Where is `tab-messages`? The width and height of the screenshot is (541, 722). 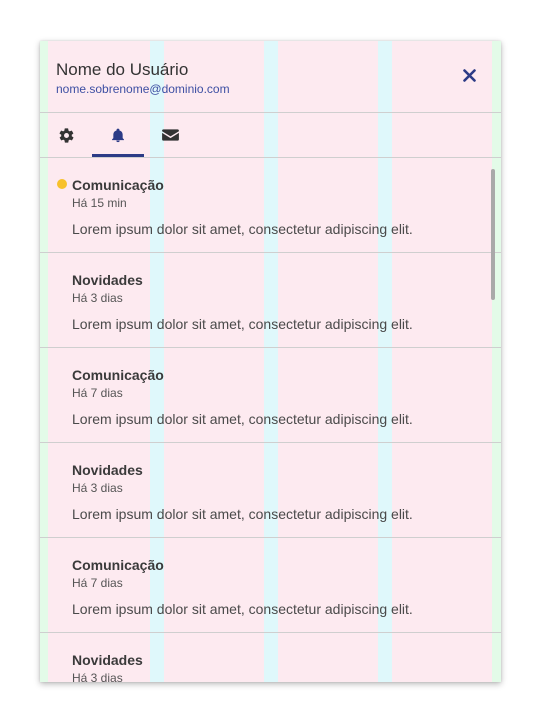 tab-messages is located at coordinates (170, 135).